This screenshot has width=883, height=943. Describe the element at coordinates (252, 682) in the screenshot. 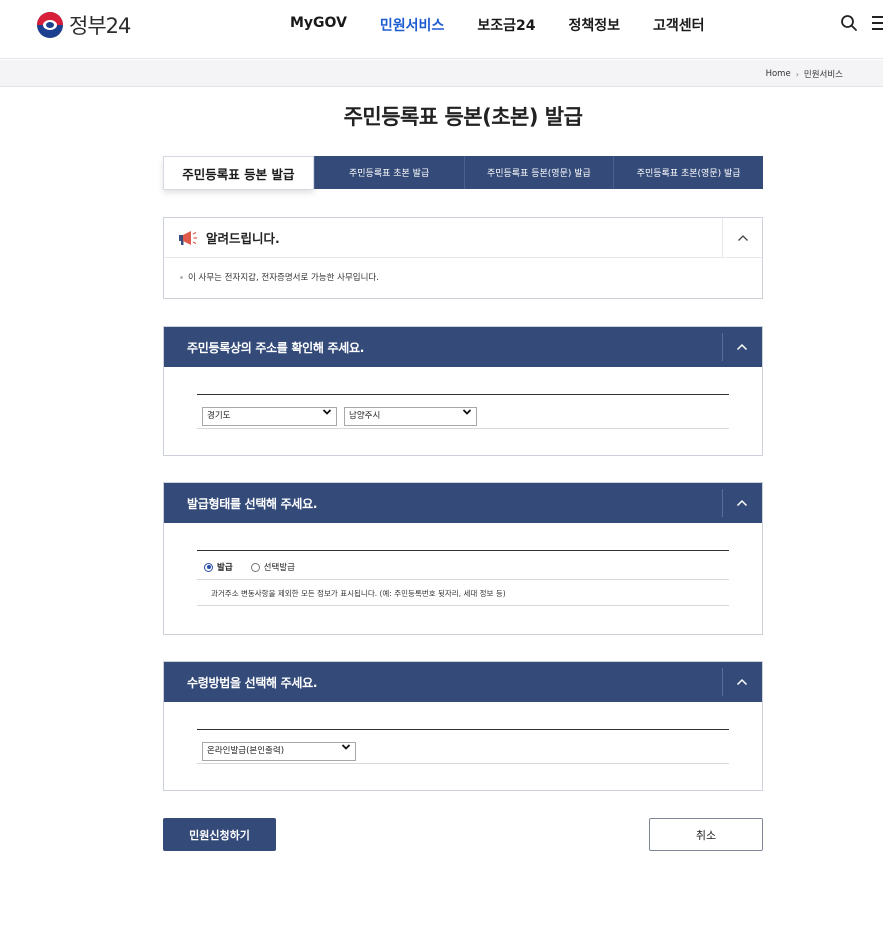

I see `receive-method-section-title: 수령방법을 선택해 주세요.` at that location.